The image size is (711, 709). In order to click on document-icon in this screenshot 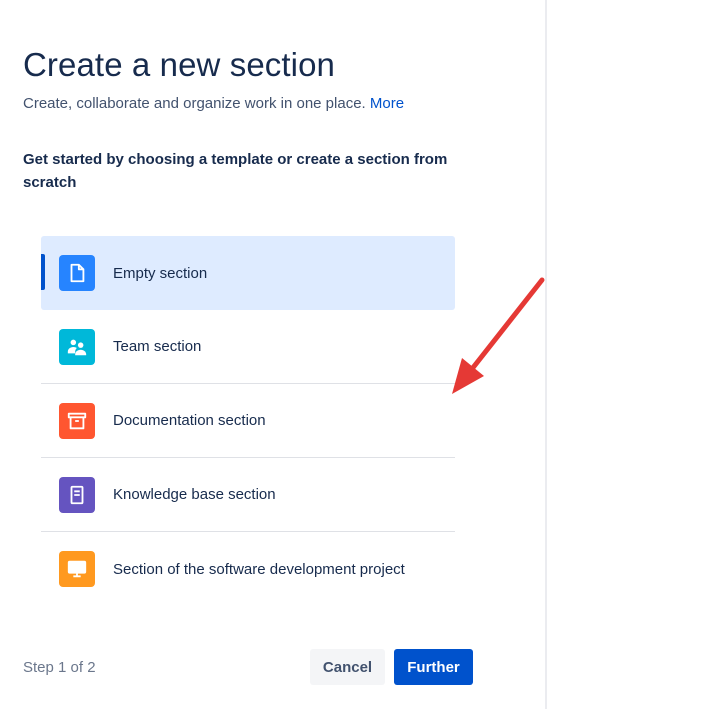, I will do `click(77, 273)`.